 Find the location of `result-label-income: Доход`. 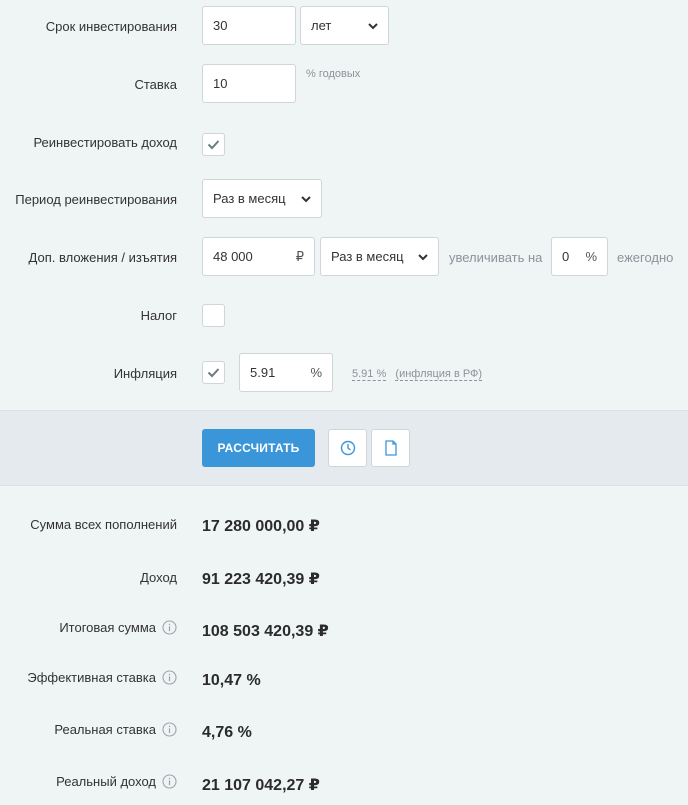

result-label-income: Доход is located at coordinates (158, 577).